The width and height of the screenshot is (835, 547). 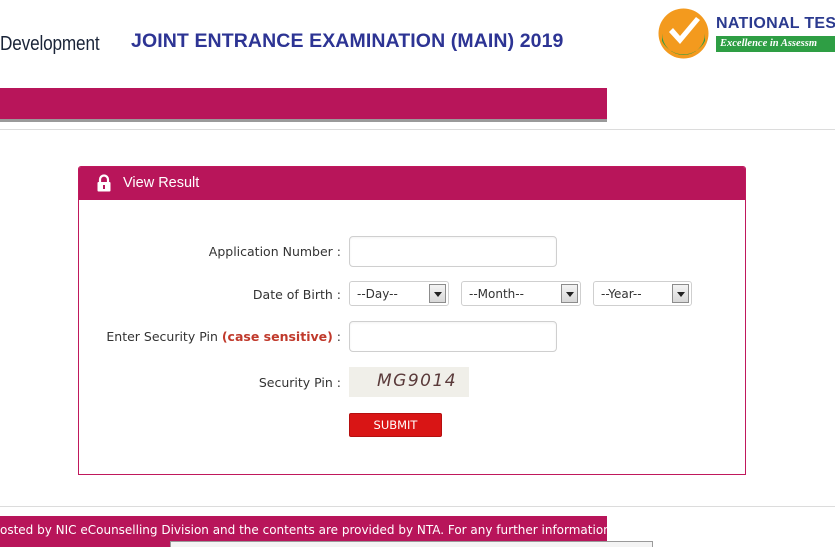 What do you see at coordinates (496, 294) in the screenshot?
I see `month-select-value: --Month--` at bounding box center [496, 294].